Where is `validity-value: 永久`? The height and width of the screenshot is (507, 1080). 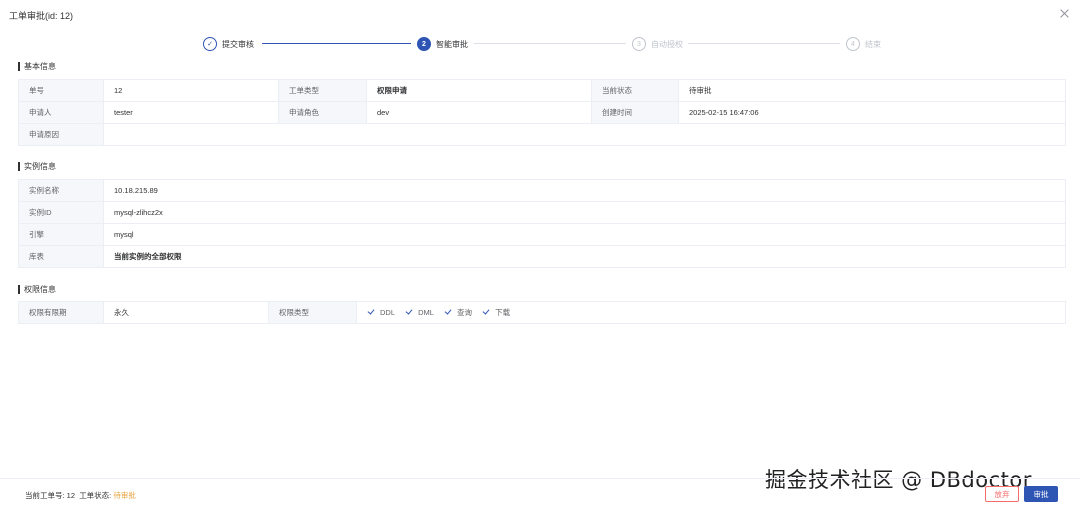
validity-value: 永久 is located at coordinates (186, 312).